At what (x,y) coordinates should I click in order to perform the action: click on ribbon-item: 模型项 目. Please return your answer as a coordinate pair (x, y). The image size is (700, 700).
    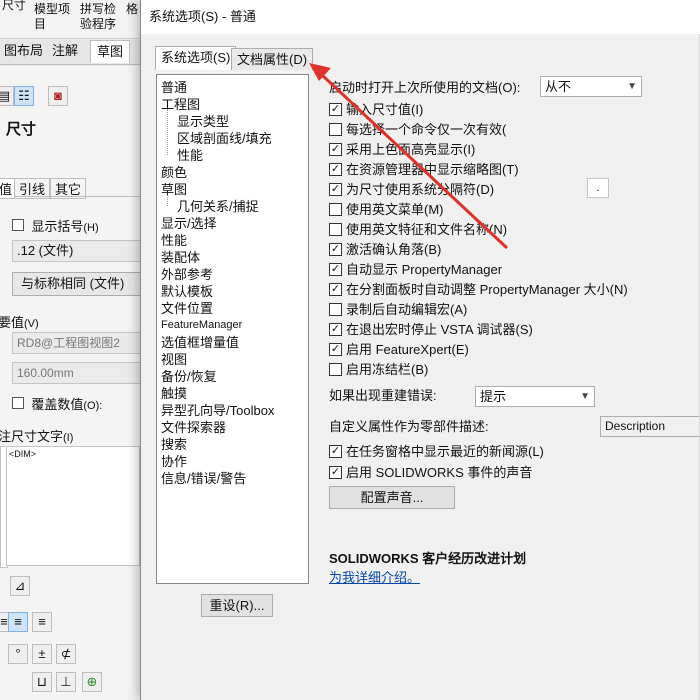
    Looking at the image, I should click on (52, 17).